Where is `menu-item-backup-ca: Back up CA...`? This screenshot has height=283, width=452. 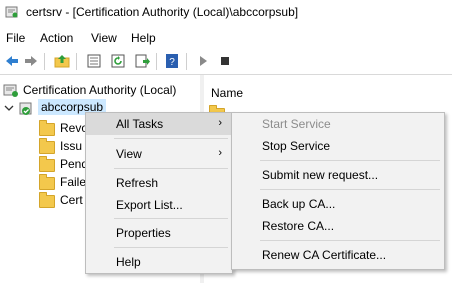
menu-item-backup-ca: Back up CA... is located at coordinates (338, 204).